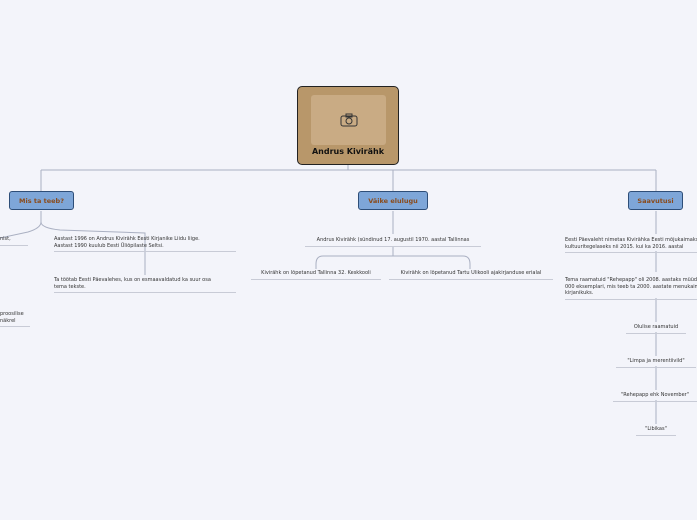  Describe the element at coordinates (655, 397) in the screenshot. I see `leaf-rehepapp-november: "Rehepapp ehk November"` at that location.